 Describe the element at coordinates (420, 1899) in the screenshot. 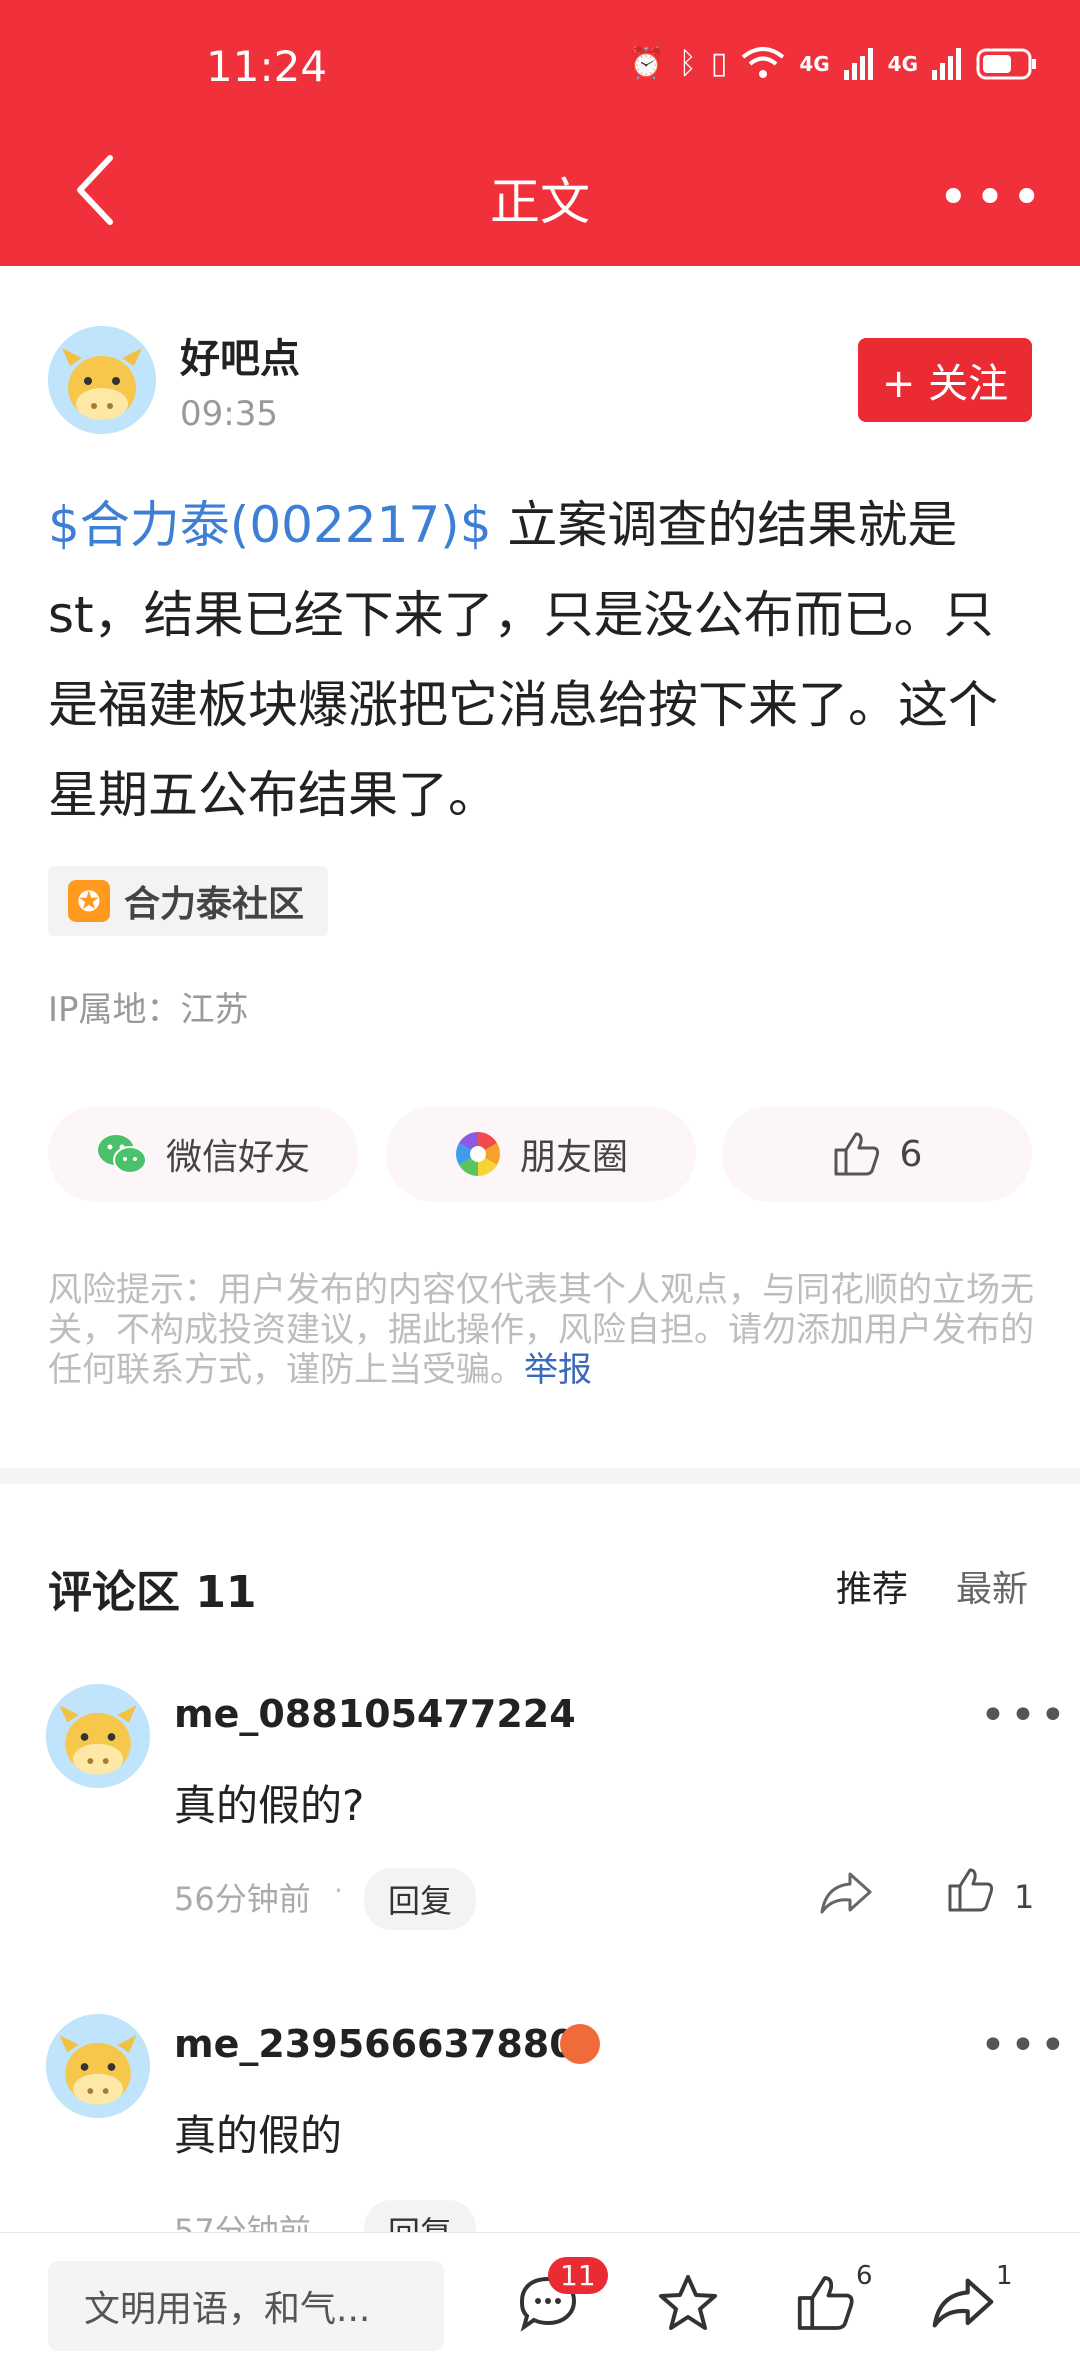

I see `reply-button: 回复` at that location.